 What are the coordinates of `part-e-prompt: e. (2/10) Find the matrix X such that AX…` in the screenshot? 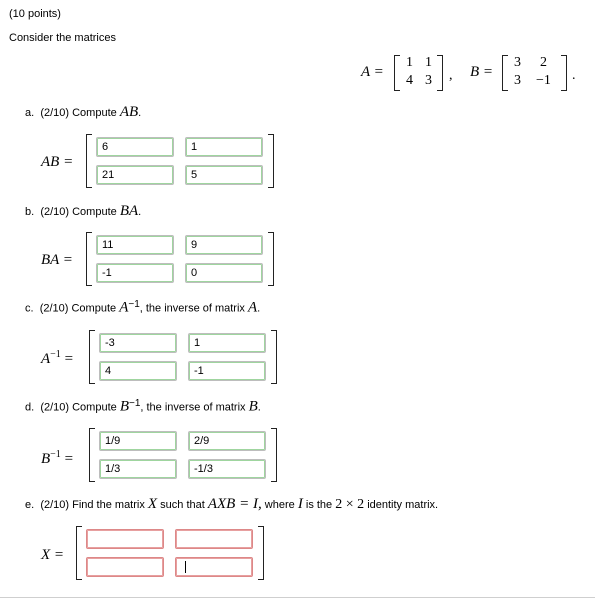 It's located at (232, 504).